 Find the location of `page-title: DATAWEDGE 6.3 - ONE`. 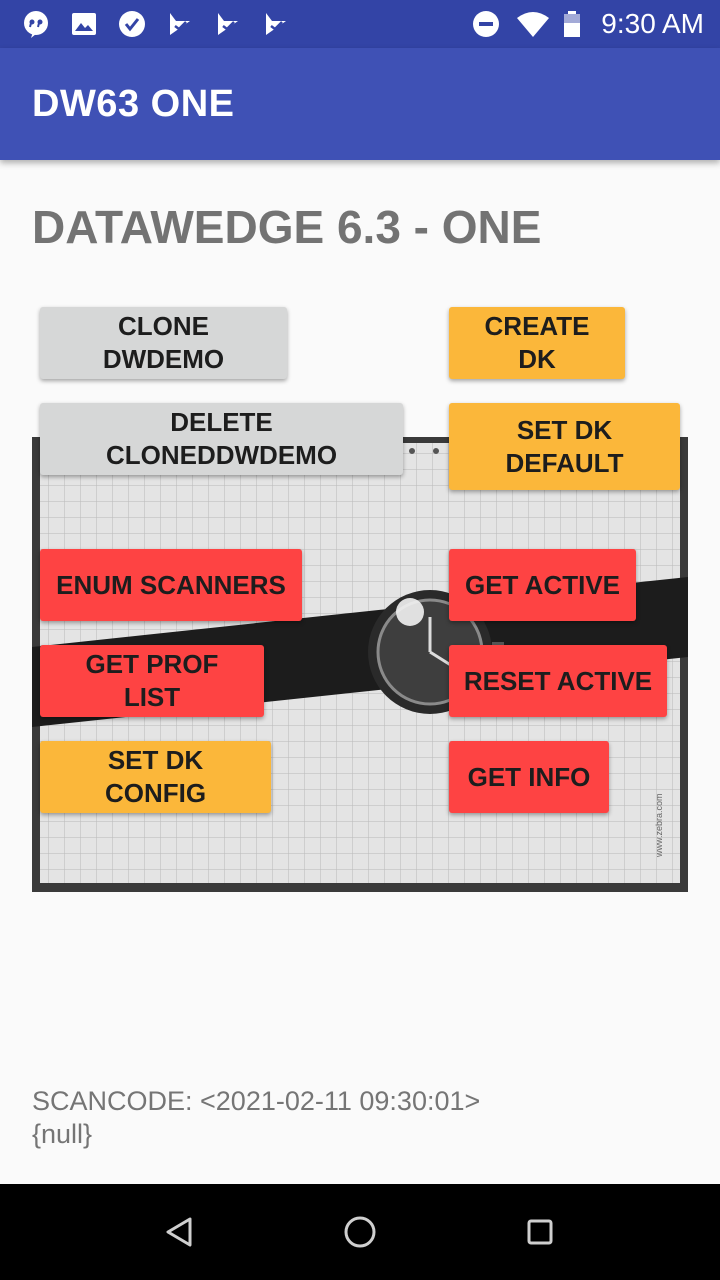

page-title: DATAWEDGE 6.3 - ONE is located at coordinates (287, 227).